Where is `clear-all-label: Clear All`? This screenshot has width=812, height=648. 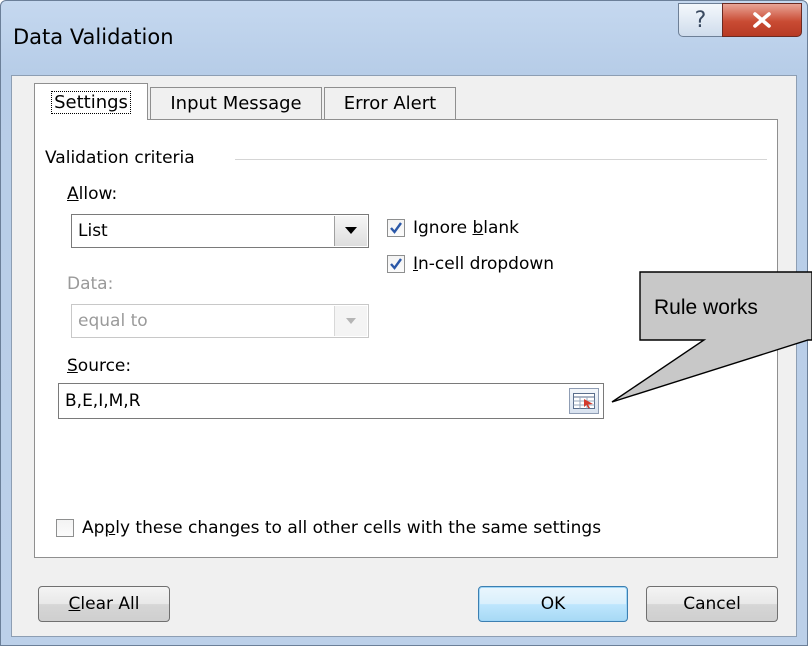 clear-all-label: Clear All is located at coordinates (104, 604).